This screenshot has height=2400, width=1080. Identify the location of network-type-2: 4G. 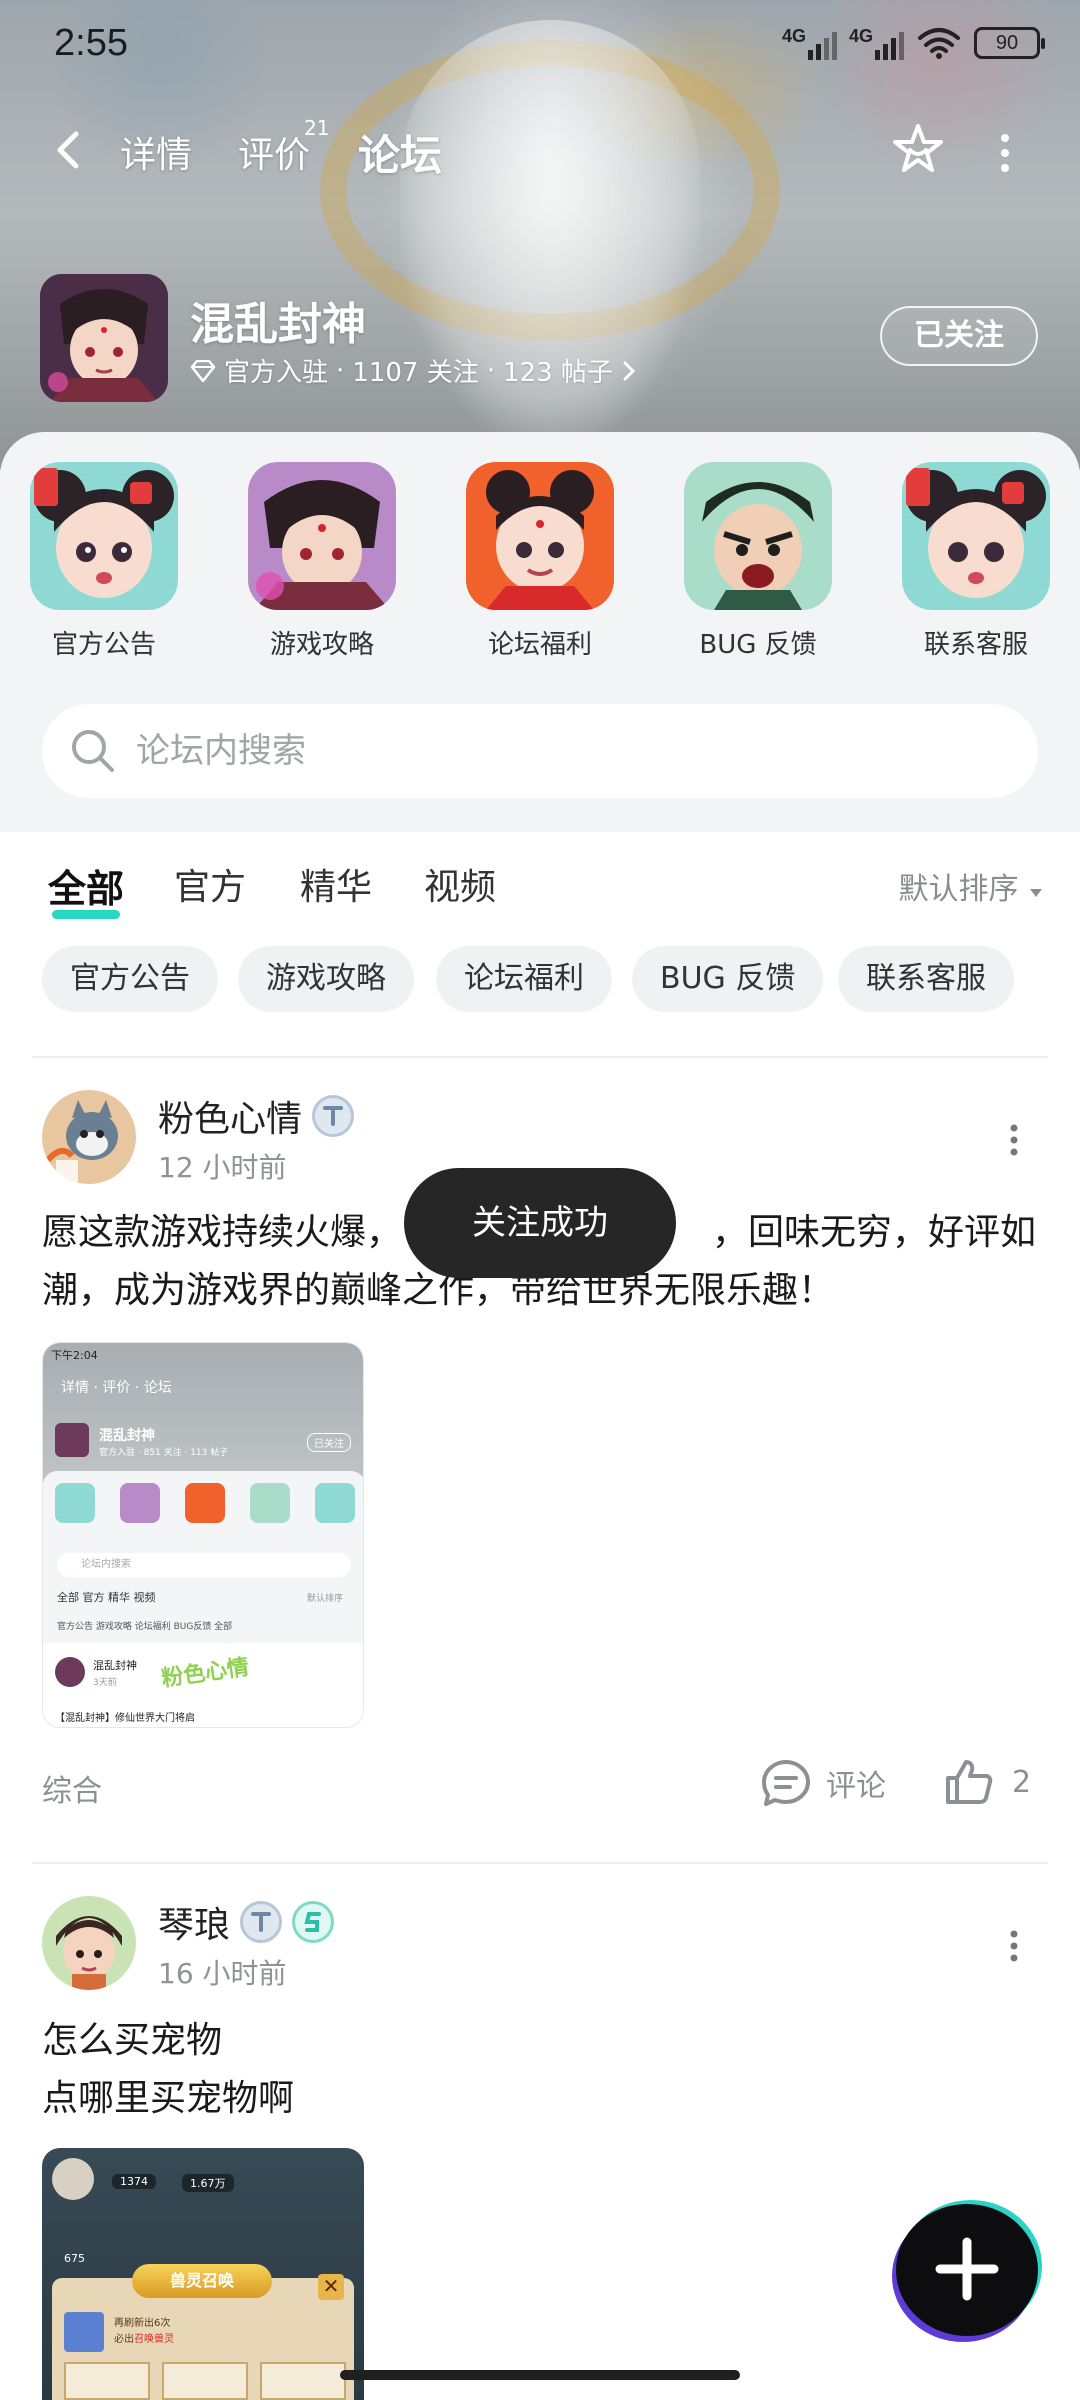
(861, 36).